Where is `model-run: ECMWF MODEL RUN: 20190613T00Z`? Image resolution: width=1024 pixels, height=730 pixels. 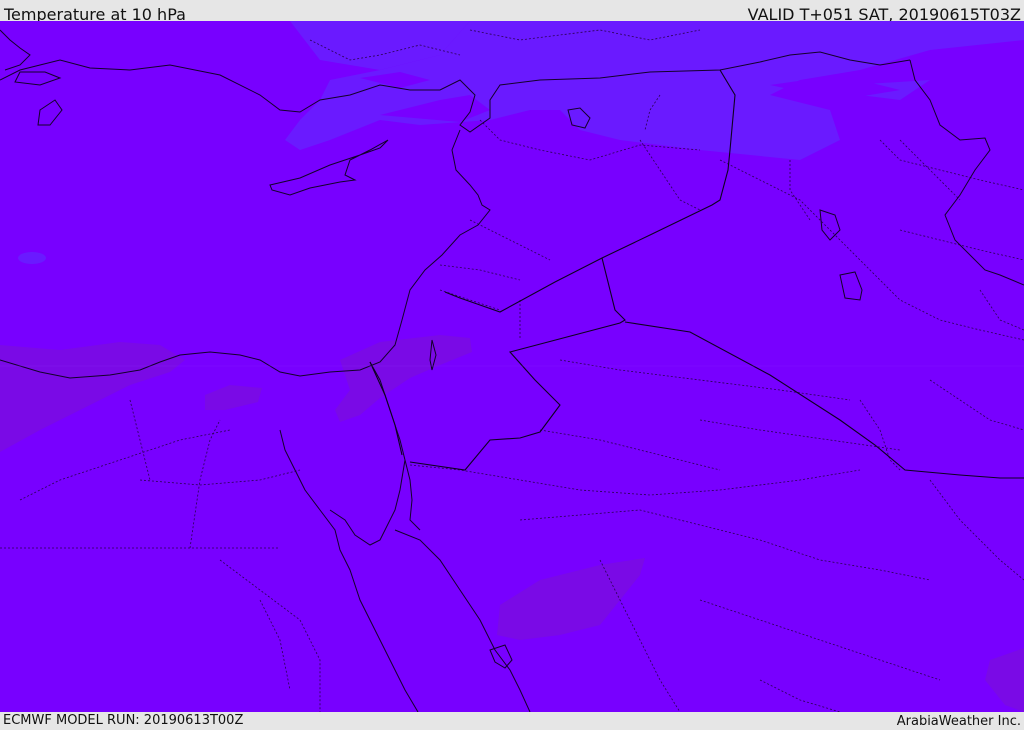 model-run: ECMWF MODEL RUN: 20190613T00Z is located at coordinates (123, 720).